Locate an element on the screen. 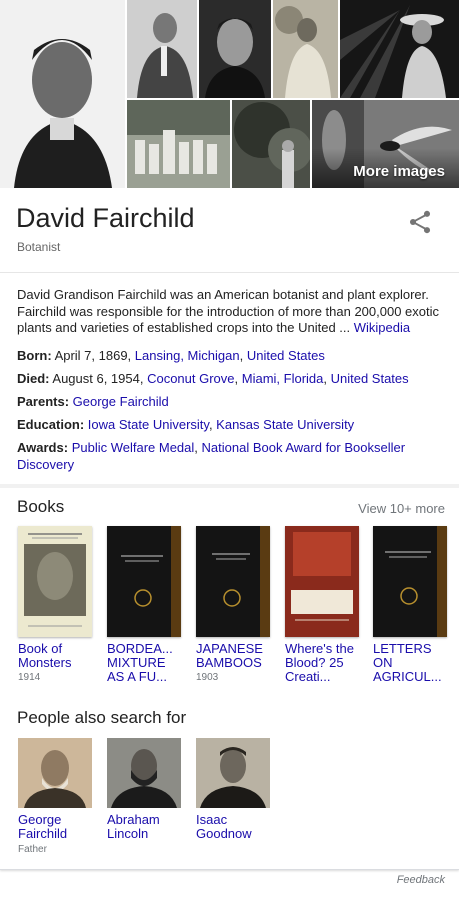  person-item: Abraham Lincoln is located at coordinates (144, 791).